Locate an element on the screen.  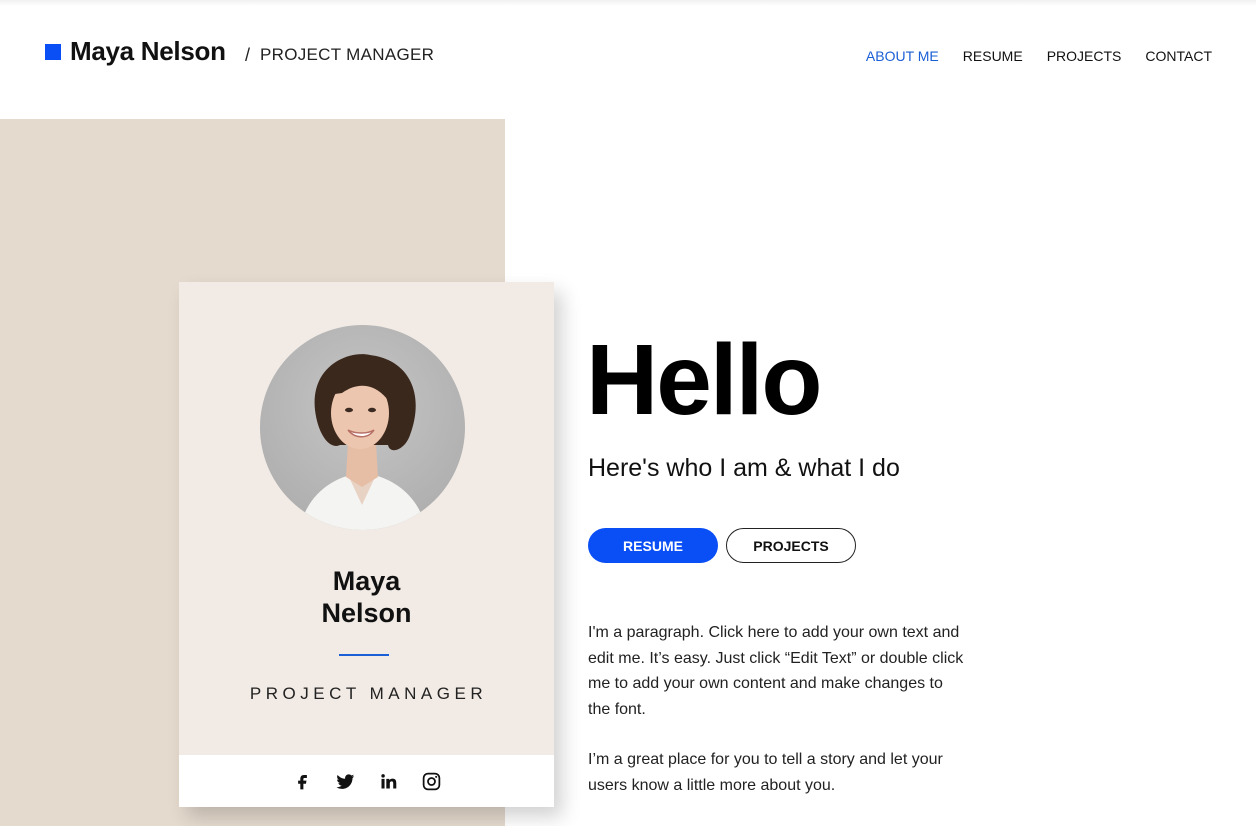
hero-heading: Hello is located at coordinates (704, 380).